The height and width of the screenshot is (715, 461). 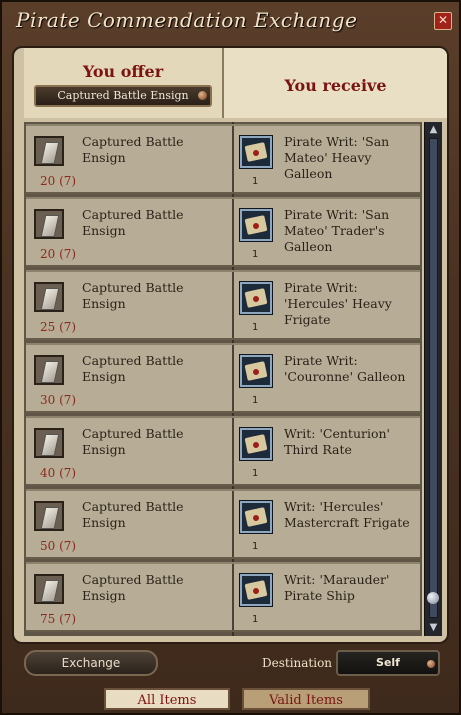 What do you see at coordinates (337, 157) in the screenshot?
I see `receive-item-name: Pirate Writ: 'San Mateo' Heavy Galleon` at bounding box center [337, 157].